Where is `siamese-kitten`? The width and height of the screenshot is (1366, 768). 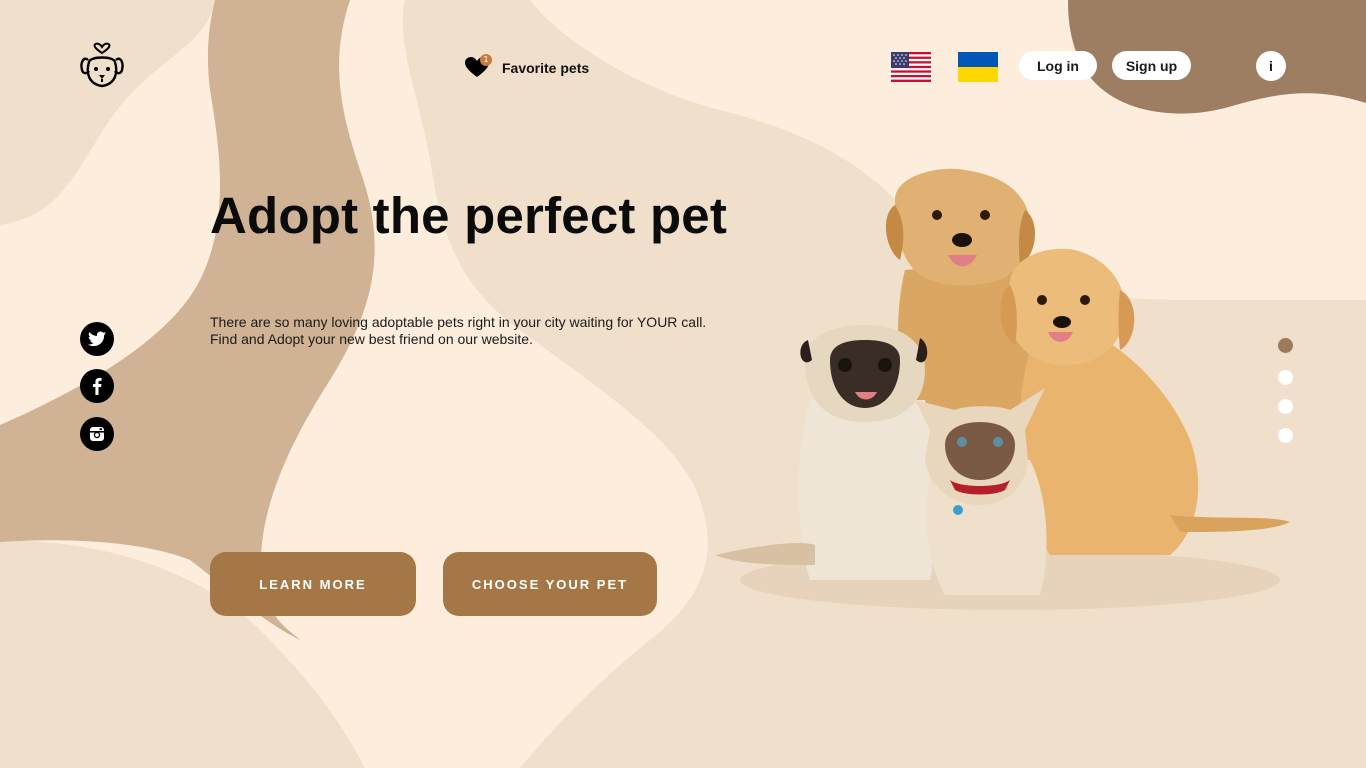 siamese-kitten is located at coordinates (981, 491).